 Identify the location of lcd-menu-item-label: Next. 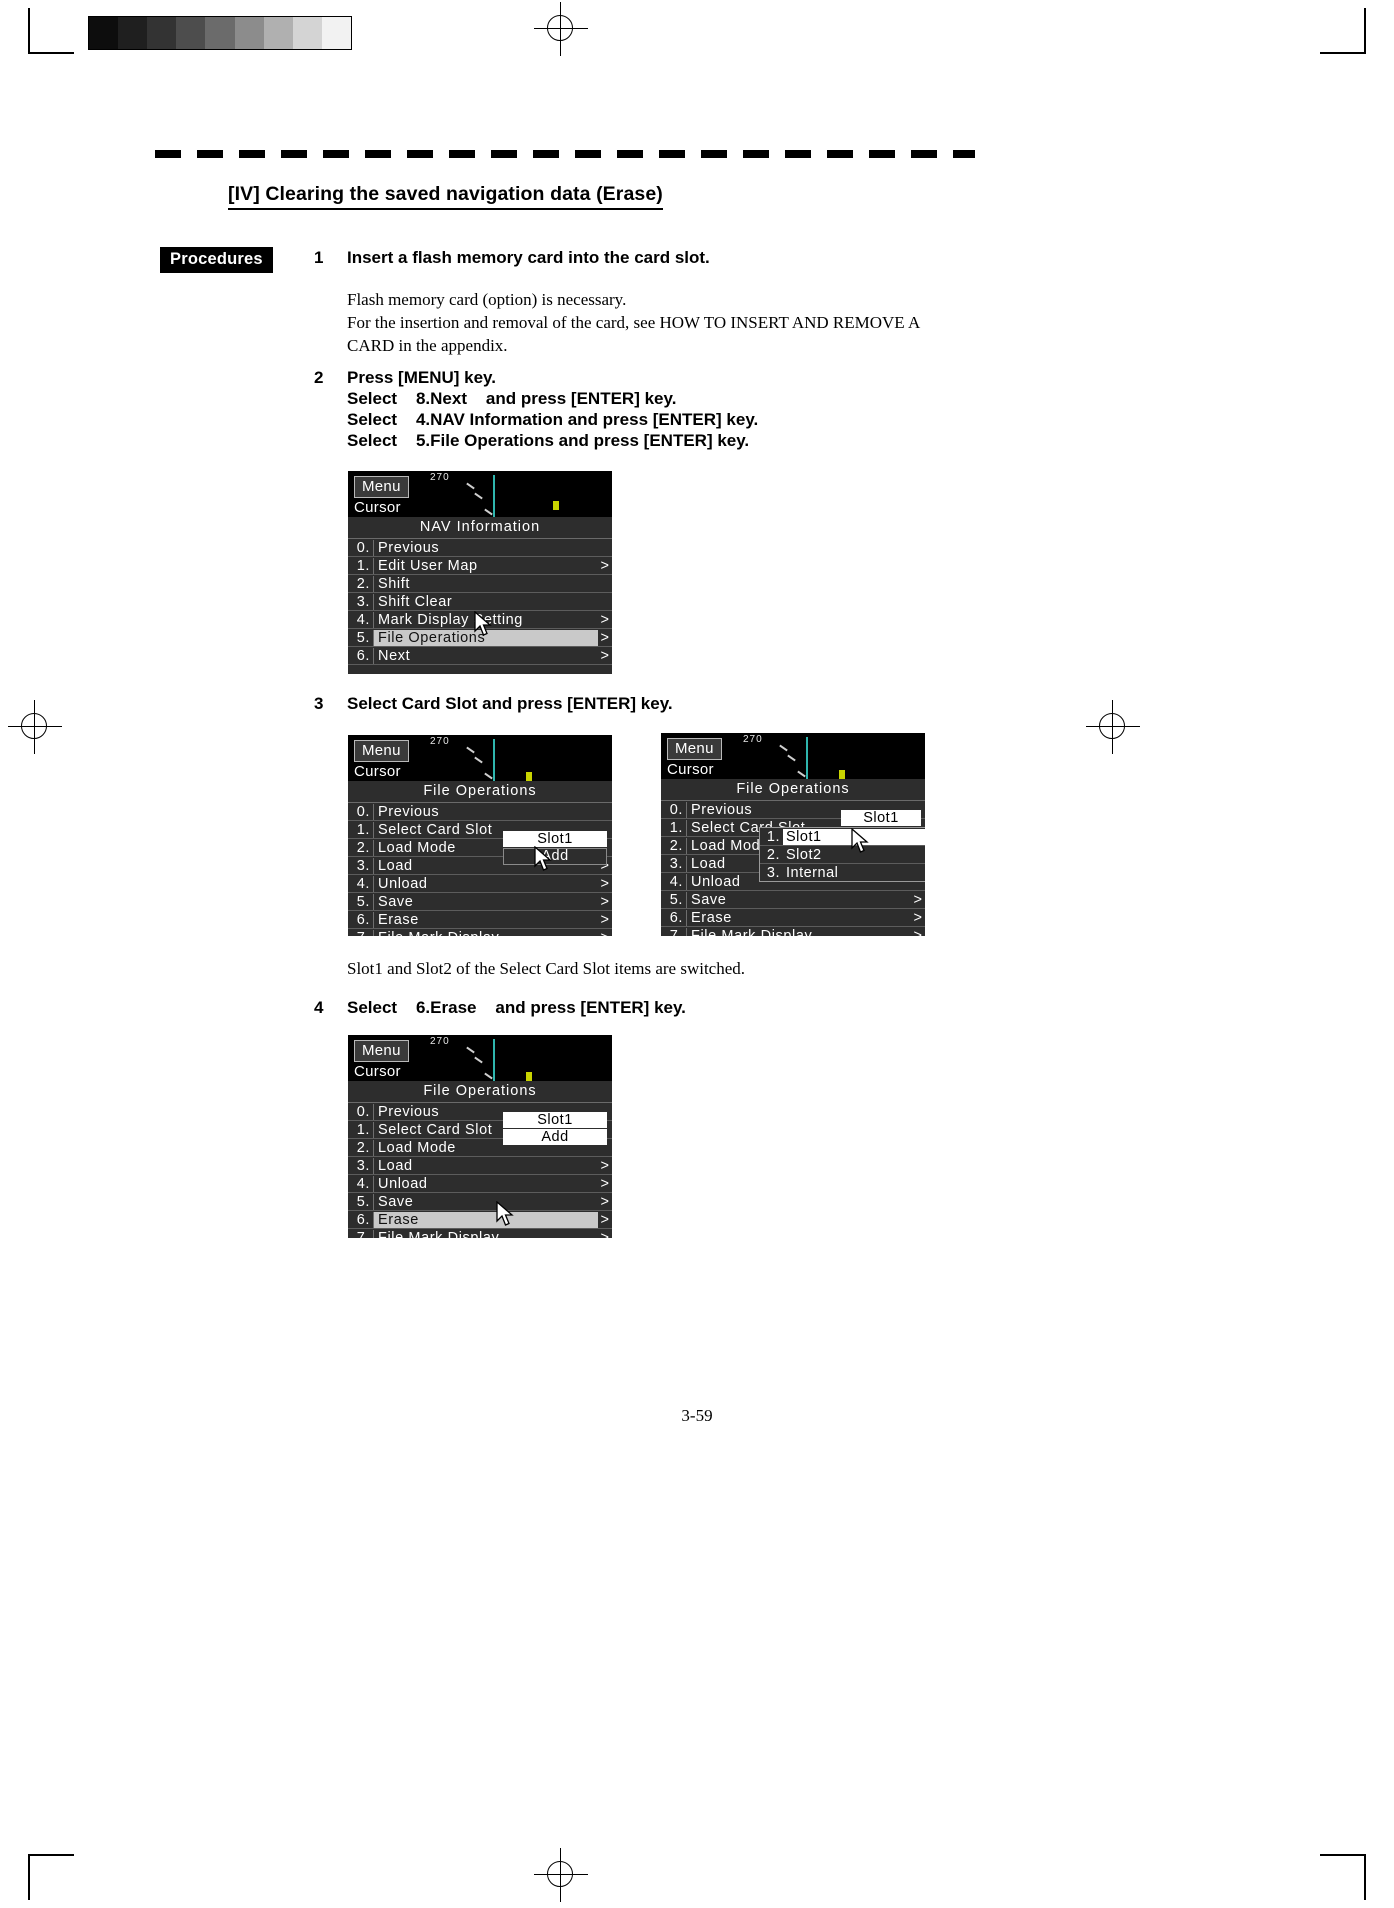
(485, 655).